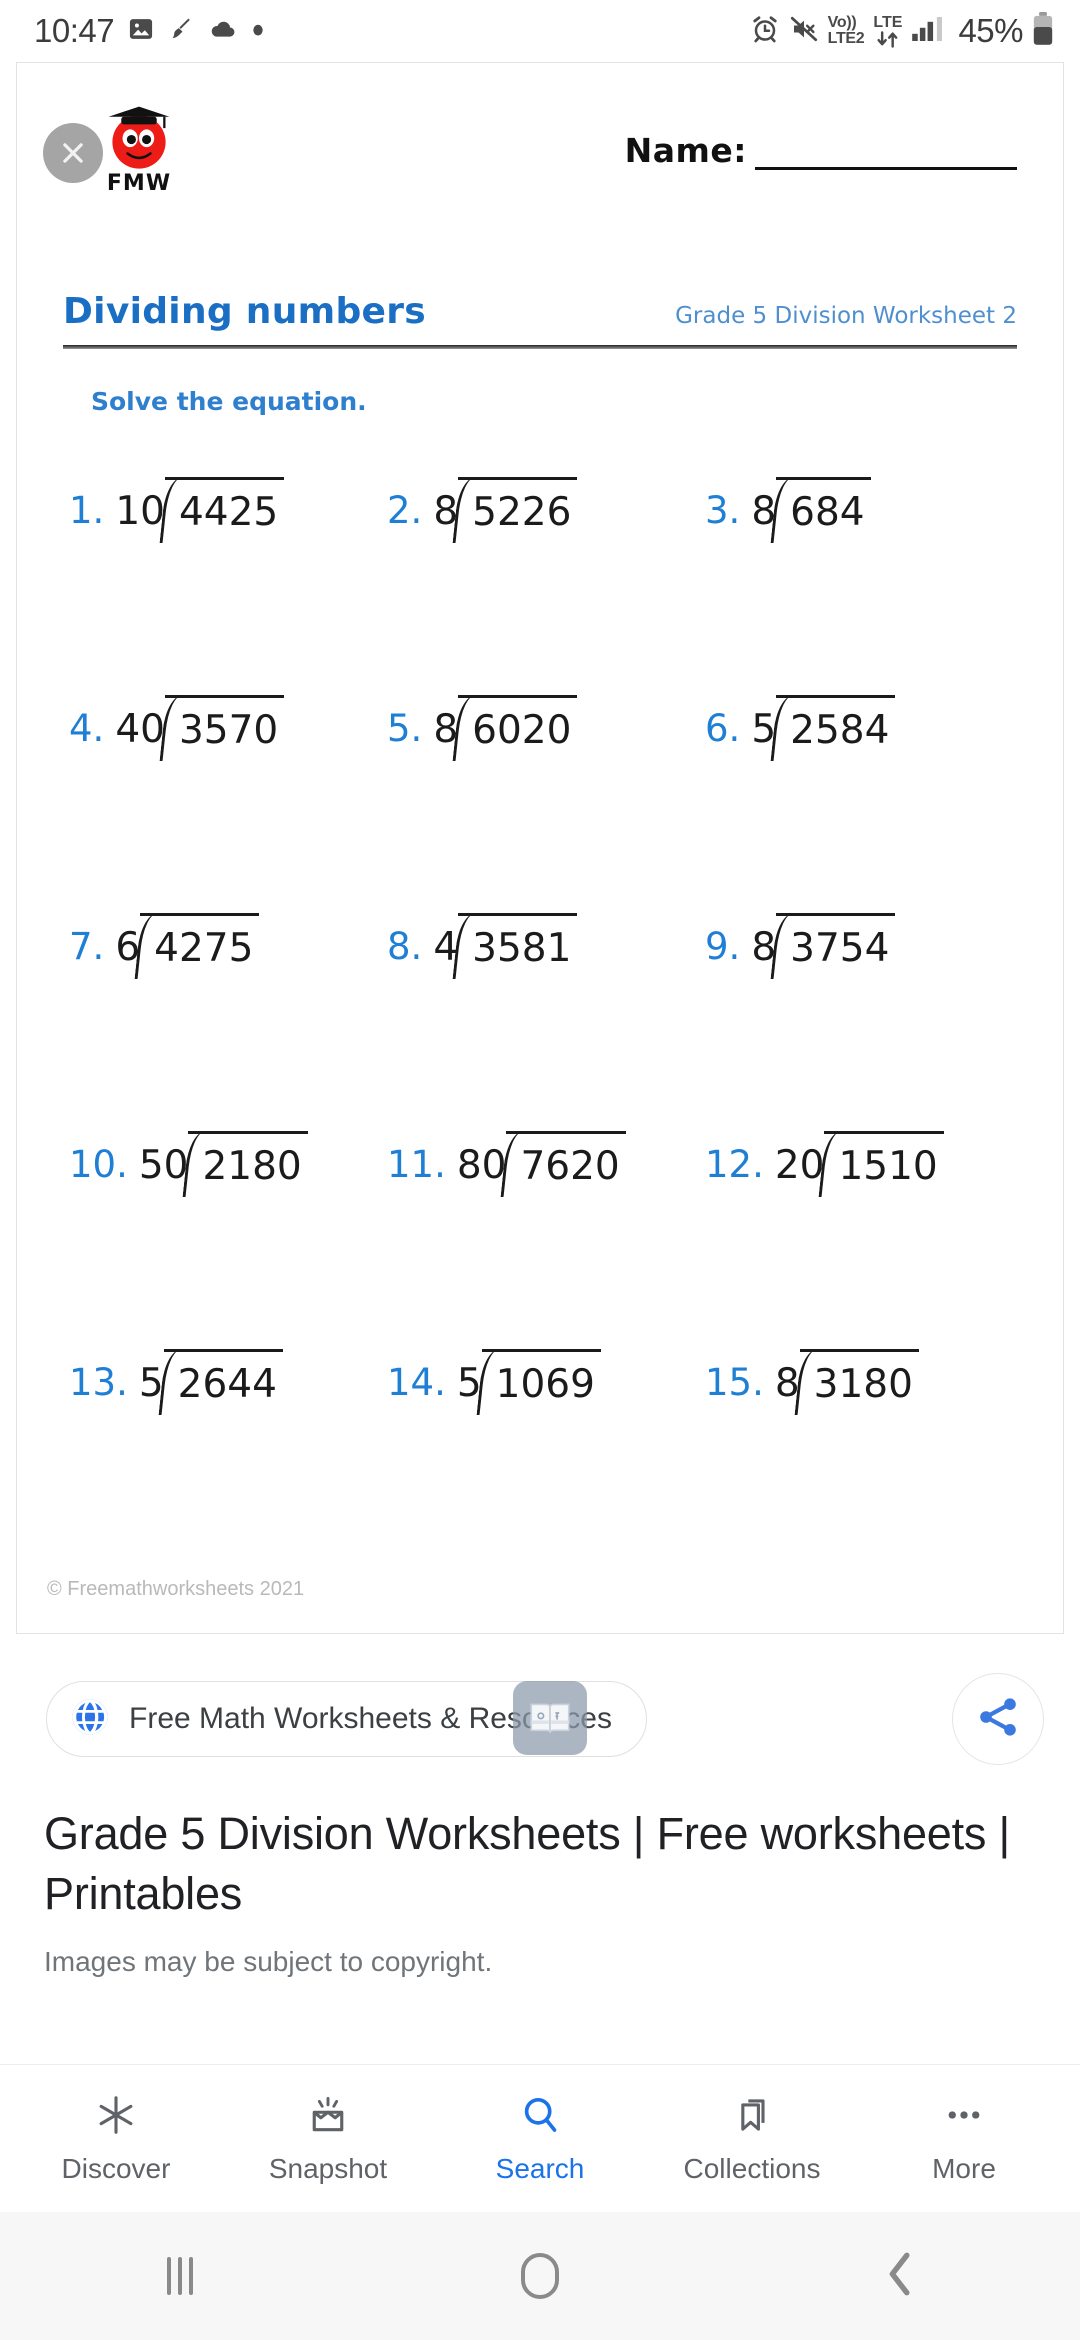 The height and width of the screenshot is (2340, 1080). Describe the element at coordinates (73, 153) in the screenshot. I see `close-icon` at that location.